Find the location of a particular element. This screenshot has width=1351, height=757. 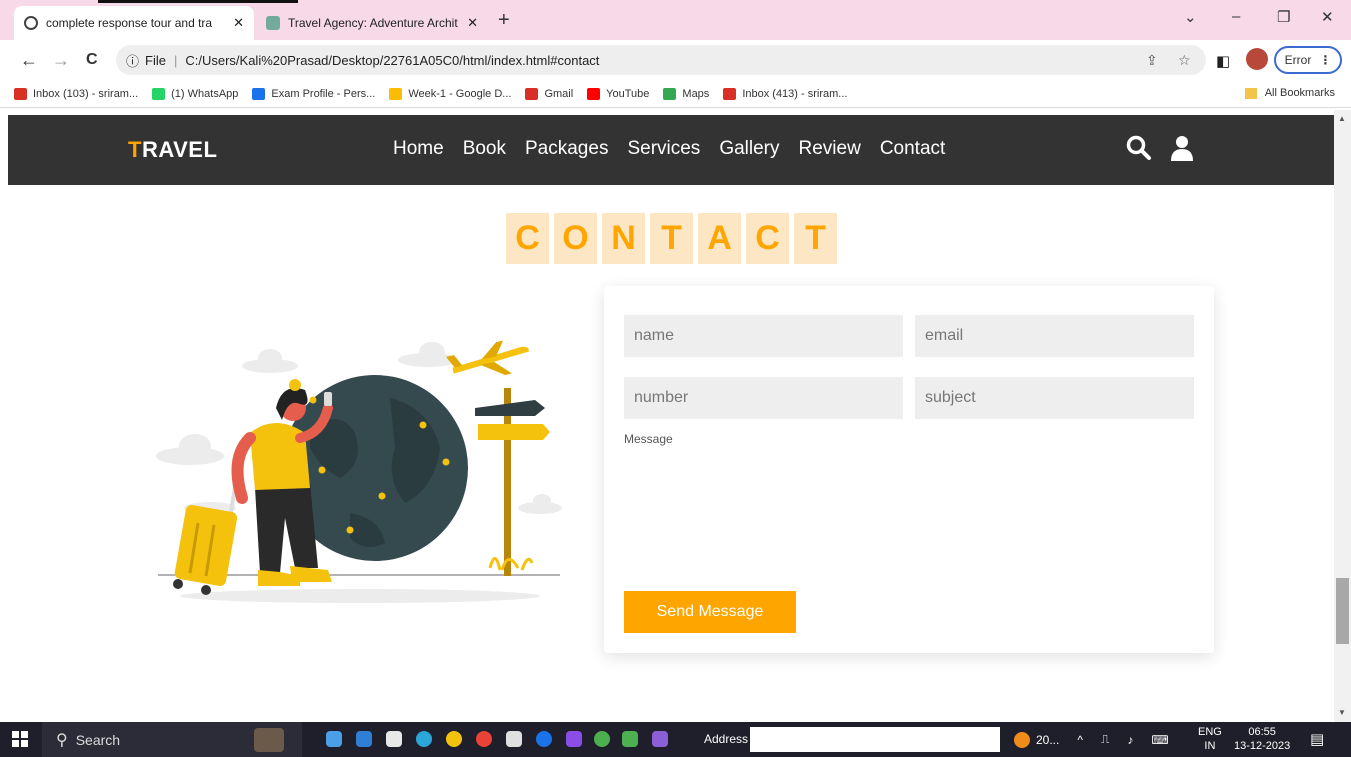

bookmark-item: YouTube is located at coordinates (618, 93).